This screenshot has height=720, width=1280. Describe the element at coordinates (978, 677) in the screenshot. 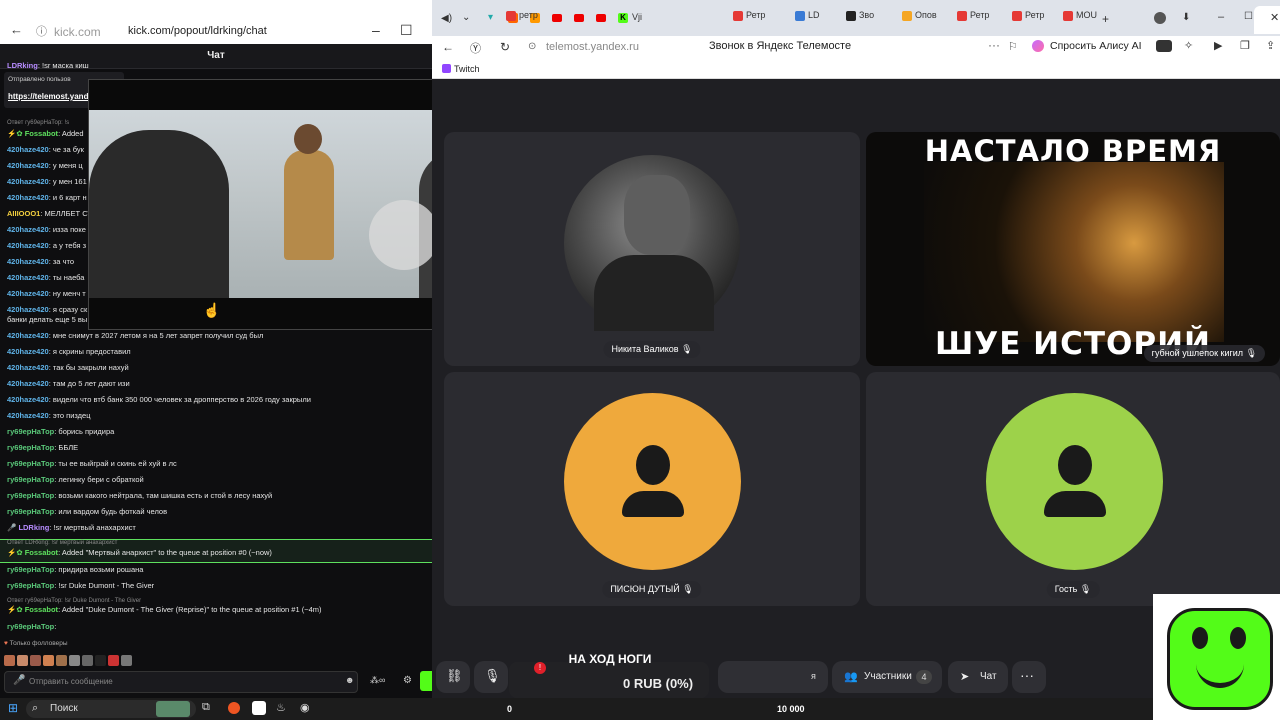

I see `chat-button: ➤ Чат` at that location.